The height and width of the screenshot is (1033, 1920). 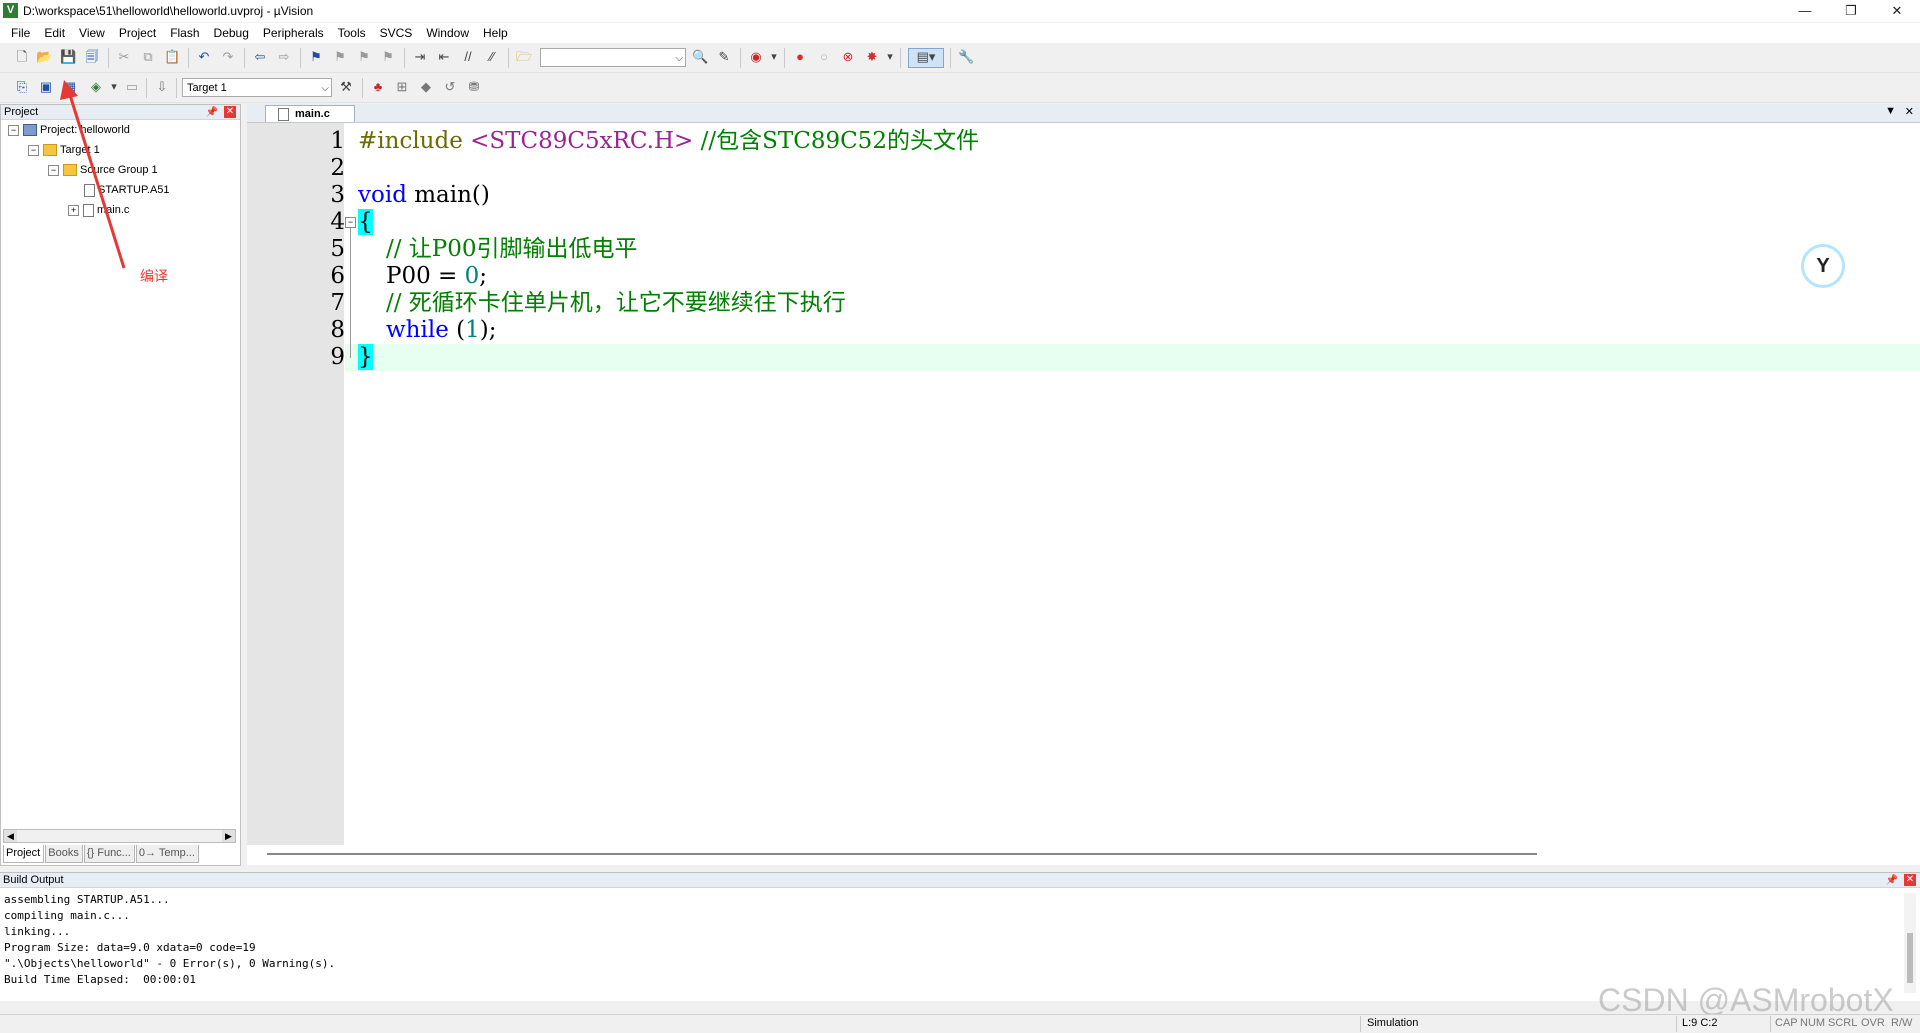 What do you see at coordinates (64, 854) in the screenshot?
I see `tab-books: Books` at bounding box center [64, 854].